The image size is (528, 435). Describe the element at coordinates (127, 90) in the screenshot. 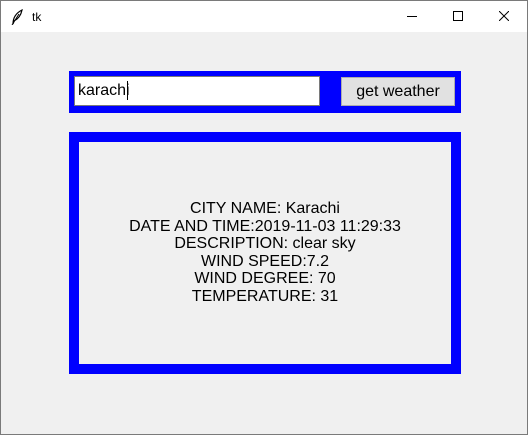

I see `text-cursor` at that location.